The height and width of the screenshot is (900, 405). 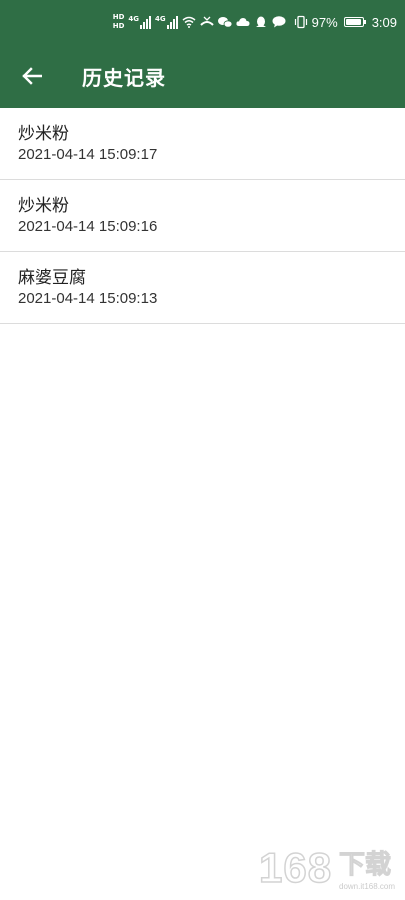 I want to click on app-toolbar: 历史记录, so click(x=202, y=76).